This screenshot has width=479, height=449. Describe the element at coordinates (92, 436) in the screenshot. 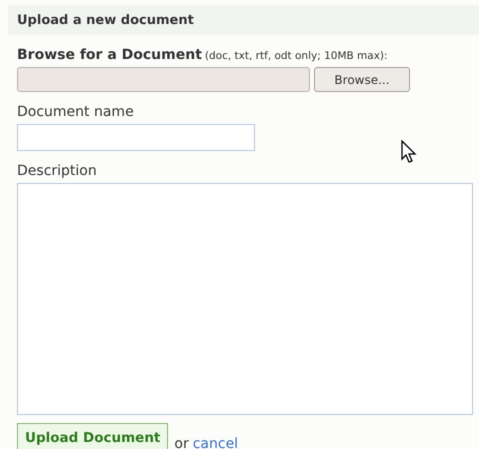

I see `upload-button: Upload Document` at that location.